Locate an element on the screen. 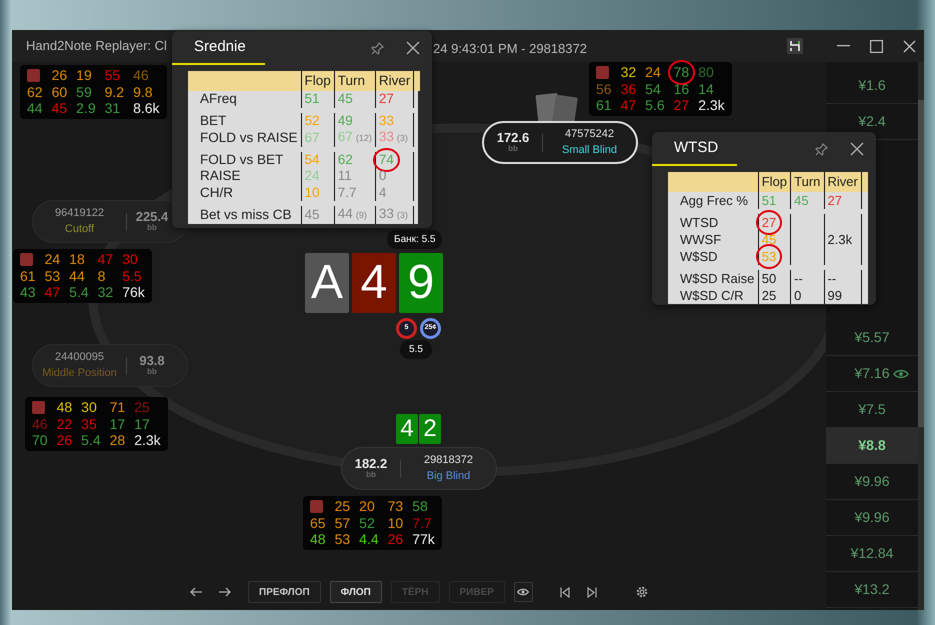 This screenshot has height=625, width=935. stack-unit: bb is located at coordinates (152, 229).